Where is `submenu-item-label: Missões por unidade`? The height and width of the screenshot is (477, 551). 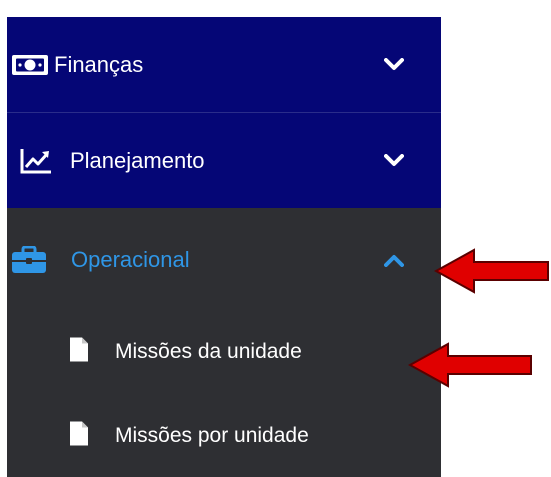 submenu-item-label: Missões por unidade is located at coordinates (212, 435).